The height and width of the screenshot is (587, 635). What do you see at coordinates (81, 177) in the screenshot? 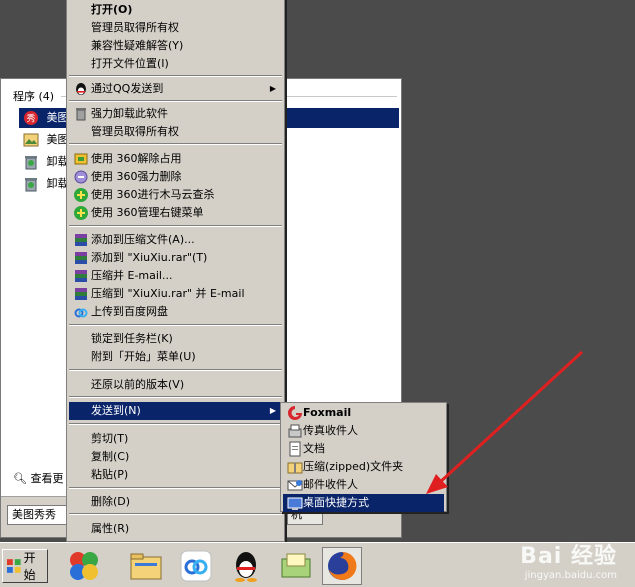
I see `360-delete-icon` at bounding box center [81, 177].